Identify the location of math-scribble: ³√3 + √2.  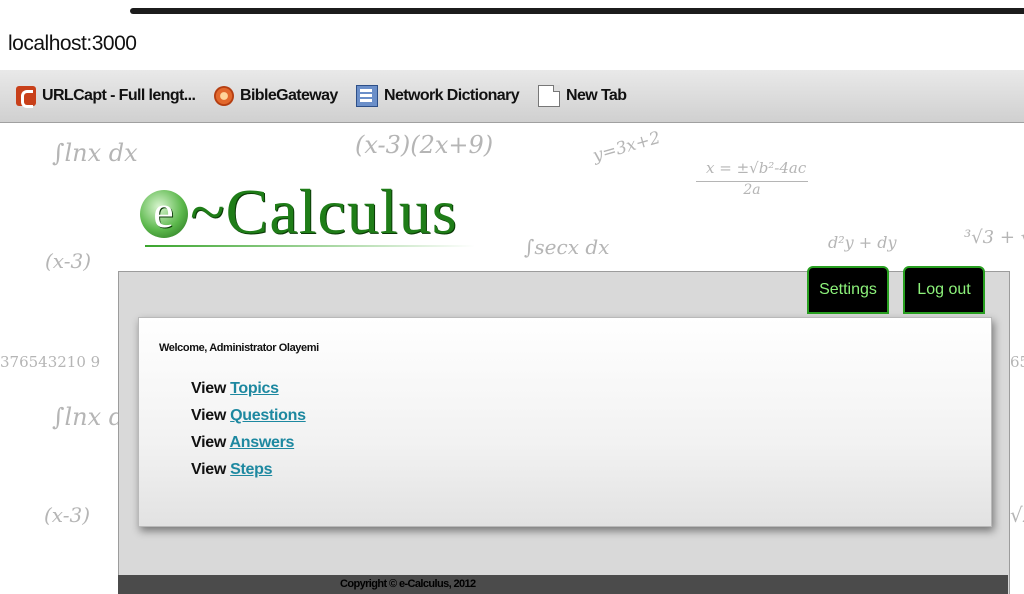
(994, 237).